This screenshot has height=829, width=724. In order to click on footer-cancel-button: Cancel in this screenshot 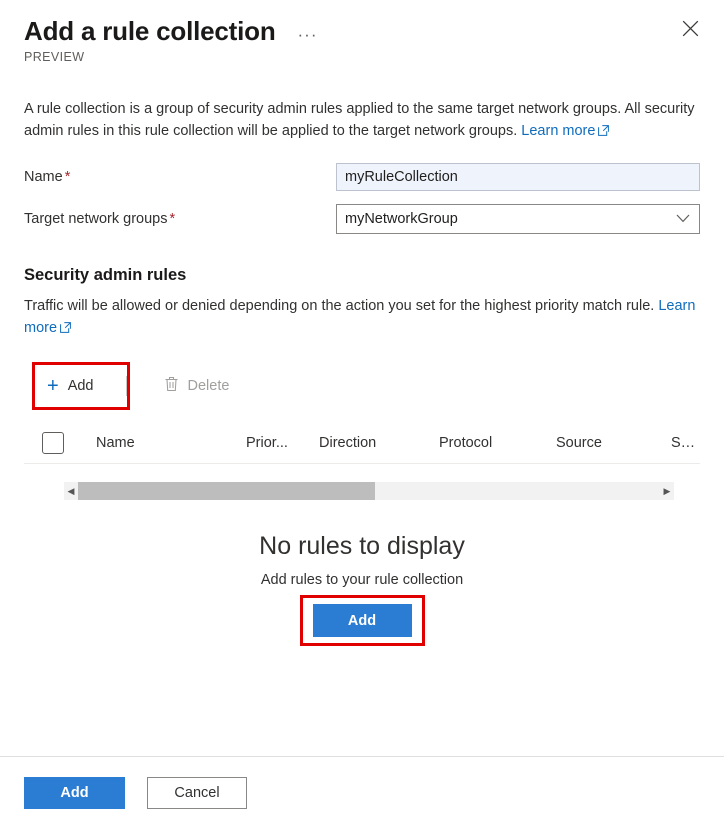, I will do `click(197, 793)`.